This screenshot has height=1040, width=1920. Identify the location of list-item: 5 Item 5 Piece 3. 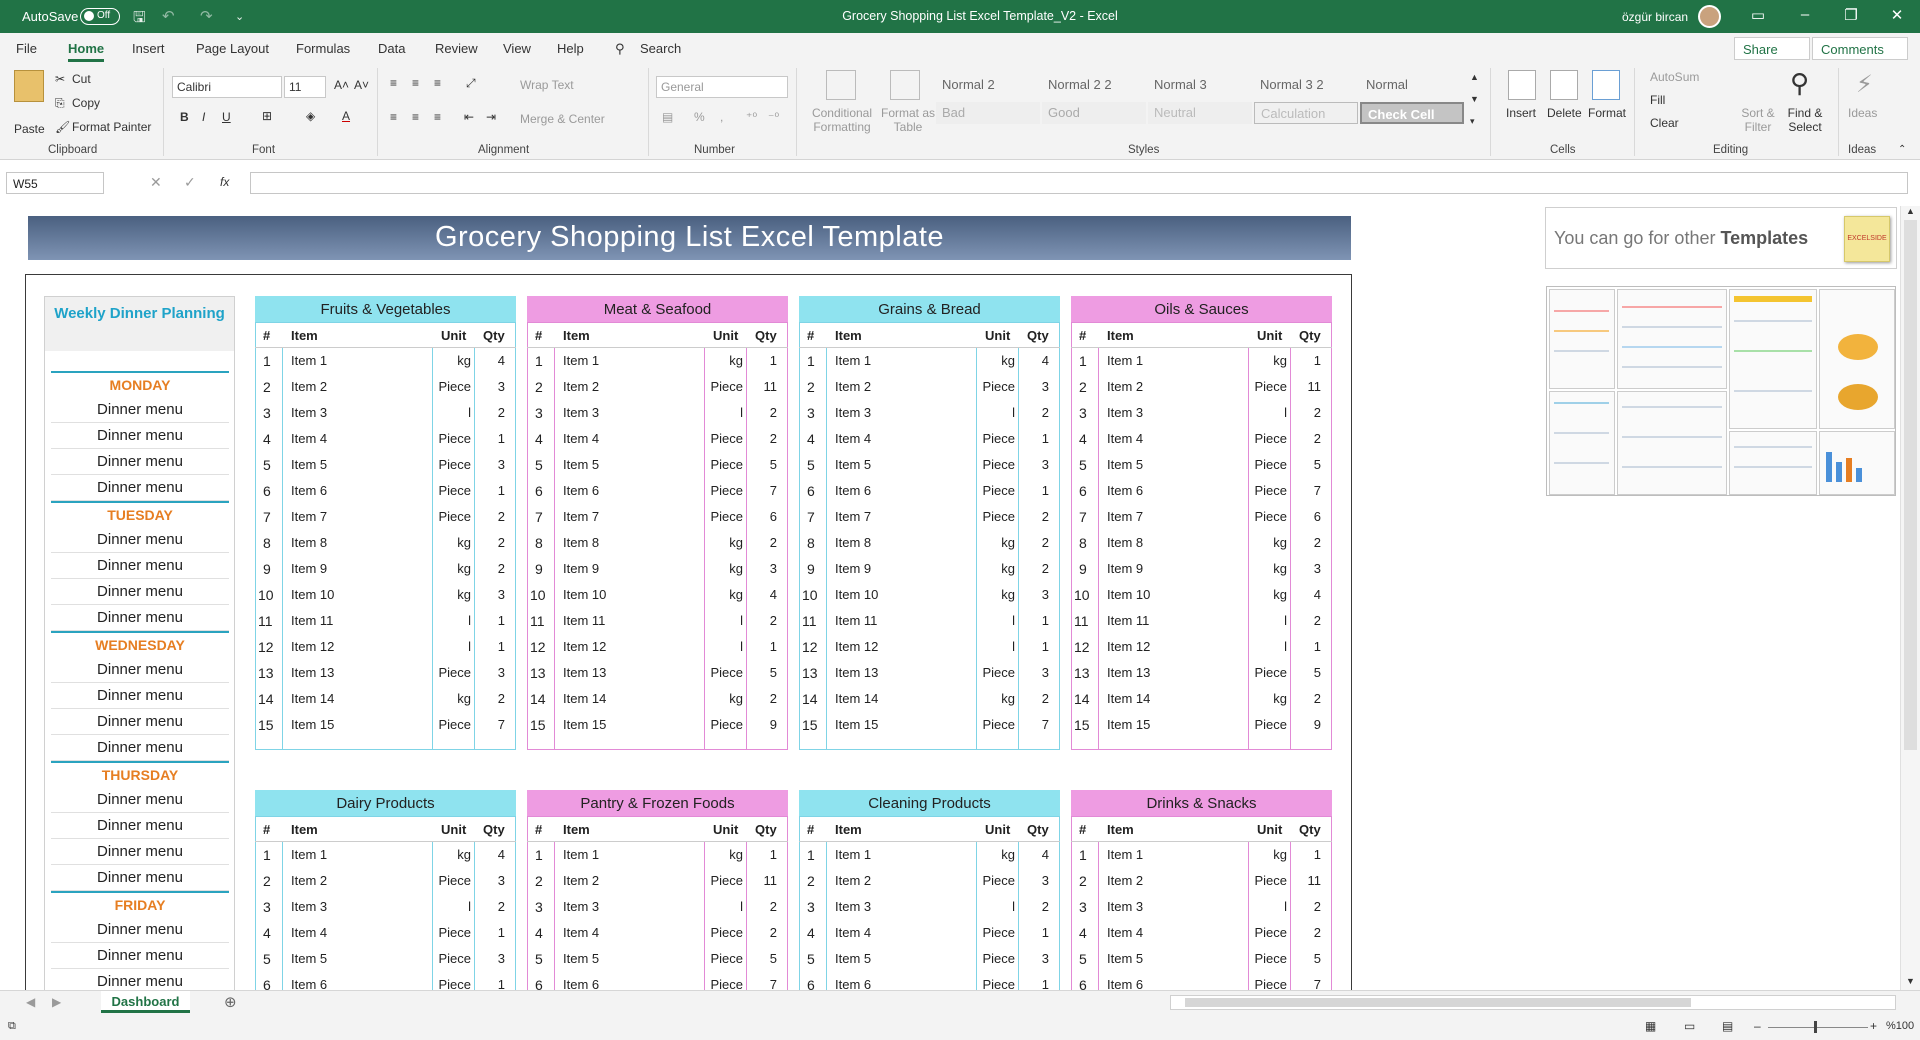
(385, 465).